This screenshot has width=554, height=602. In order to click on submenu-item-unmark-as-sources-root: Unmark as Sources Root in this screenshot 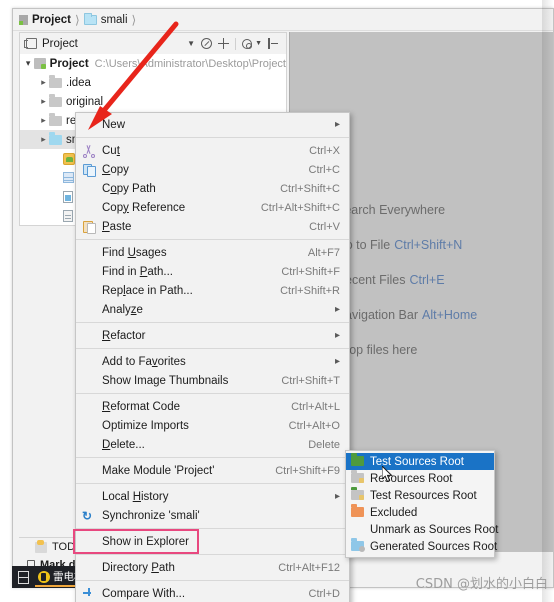, I will do `click(422, 529)`.